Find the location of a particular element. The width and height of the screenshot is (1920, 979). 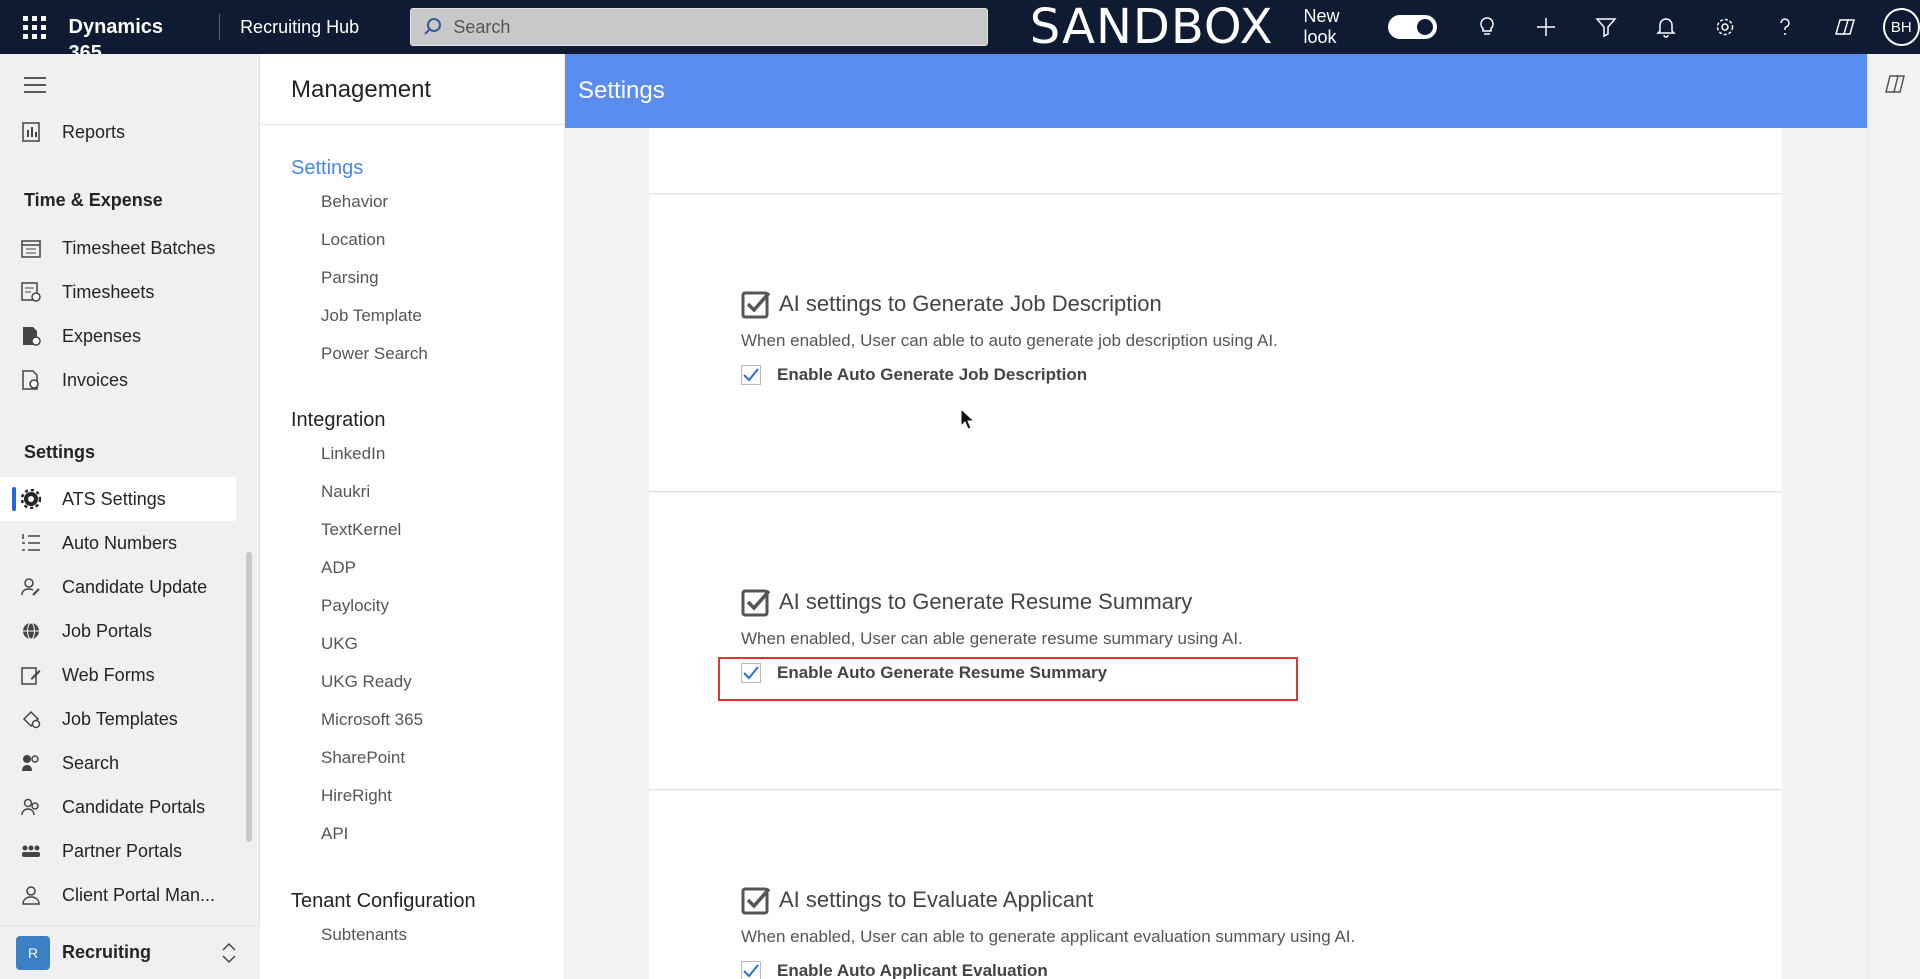

mgmt-item-power-search: Power Search is located at coordinates (374, 354).